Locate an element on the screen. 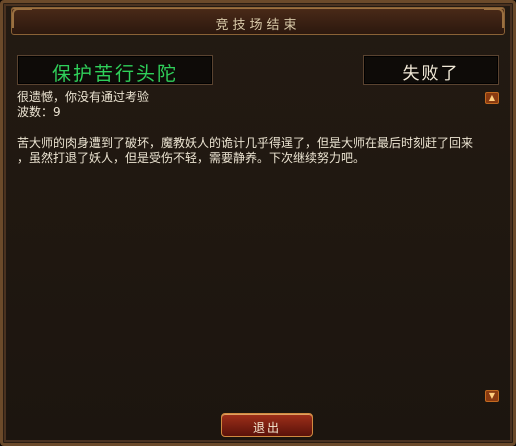 The image size is (516, 446). result-status: 失败了 is located at coordinates (431, 74).